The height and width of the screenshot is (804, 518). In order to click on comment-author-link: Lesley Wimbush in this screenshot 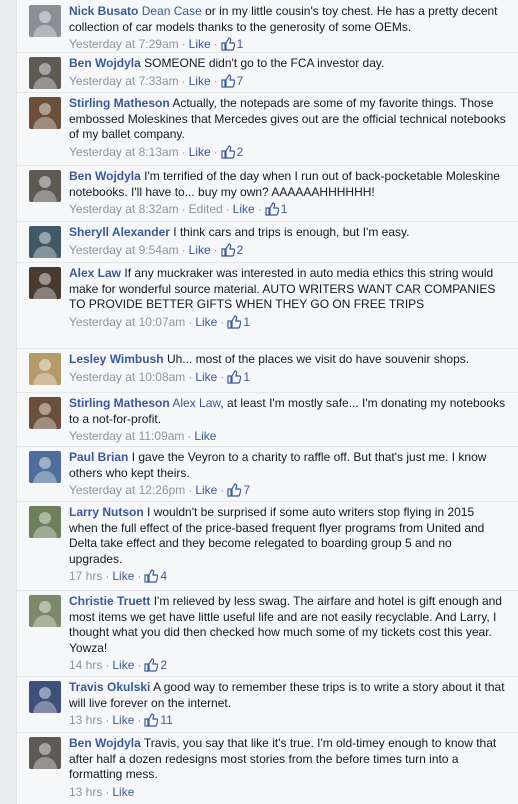, I will do `click(116, 359)`.